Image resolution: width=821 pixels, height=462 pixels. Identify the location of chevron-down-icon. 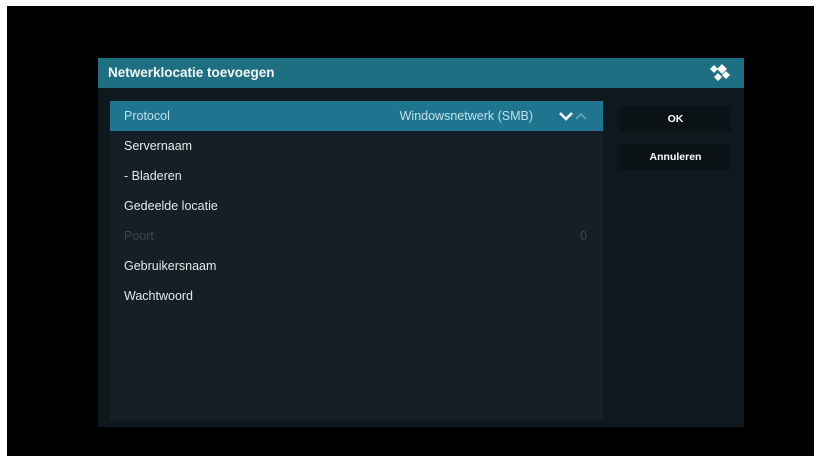
(566, 116).